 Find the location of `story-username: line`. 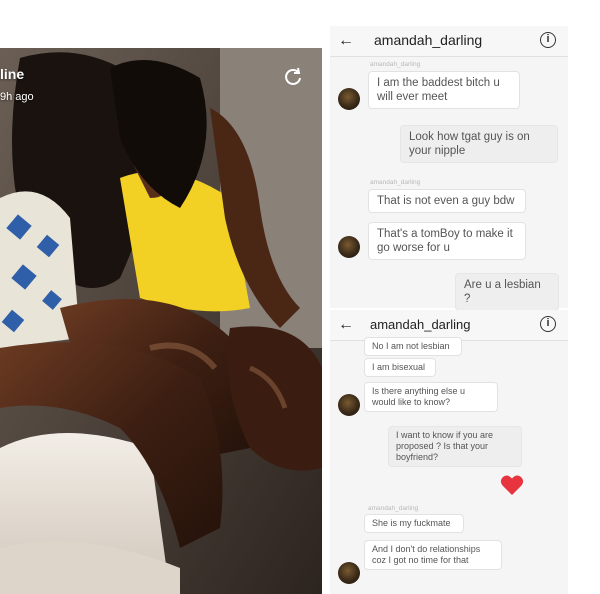

story-username: line is located at coordinates (12, 74).